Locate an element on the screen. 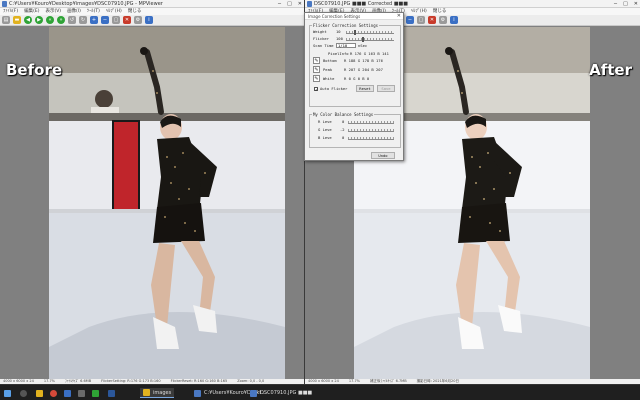  undo-button: Undo is located at coordinates (383, 155).